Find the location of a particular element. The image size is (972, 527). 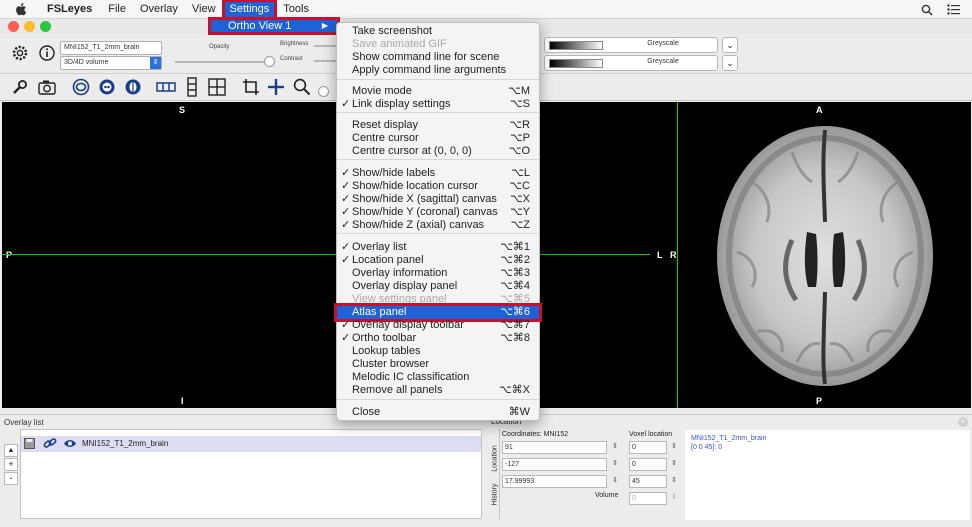

menu-item-show-hide-location-cursor: ✓ Show/hide location cursor ⌥C is located at coordinates (438, 186).